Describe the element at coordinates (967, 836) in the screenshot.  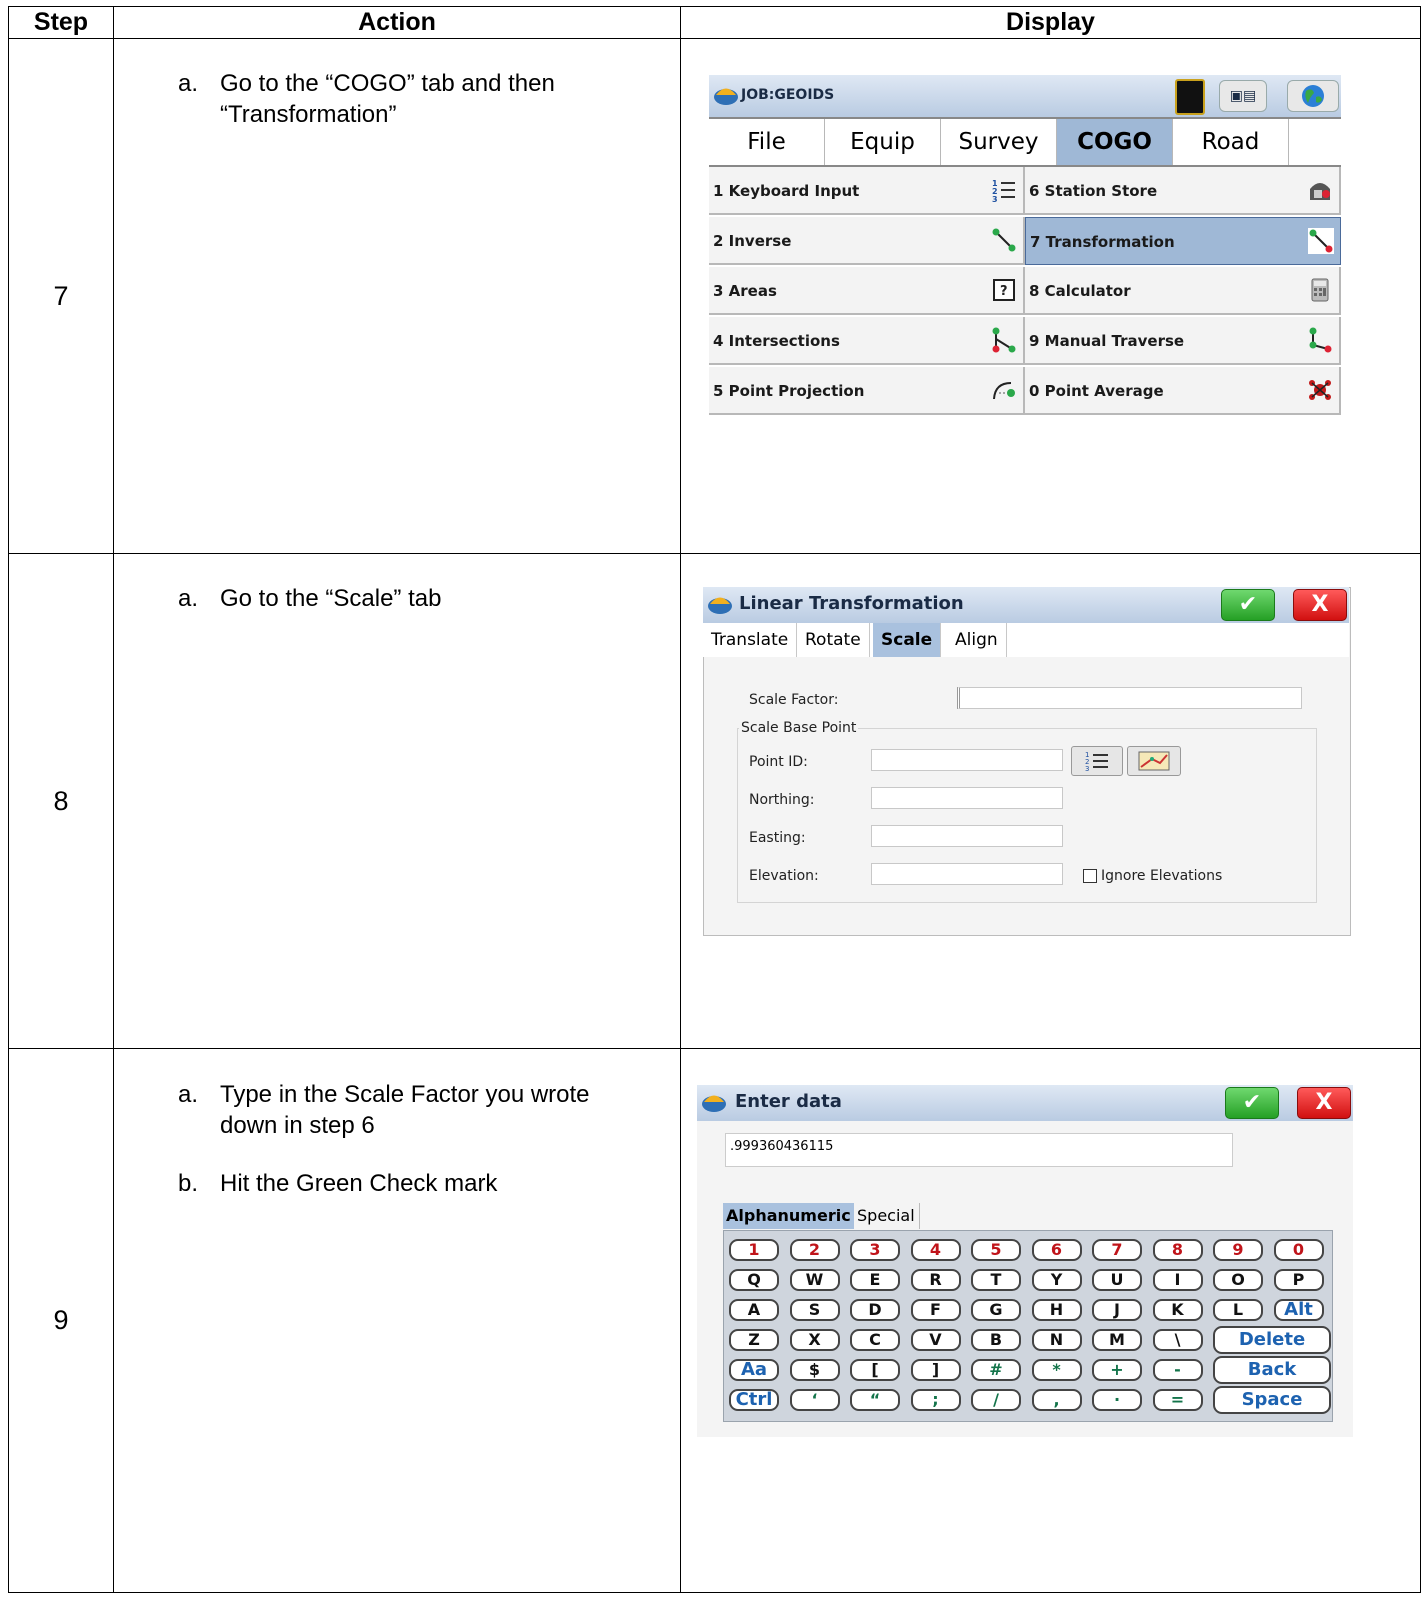
I see `easting-input` at that location.